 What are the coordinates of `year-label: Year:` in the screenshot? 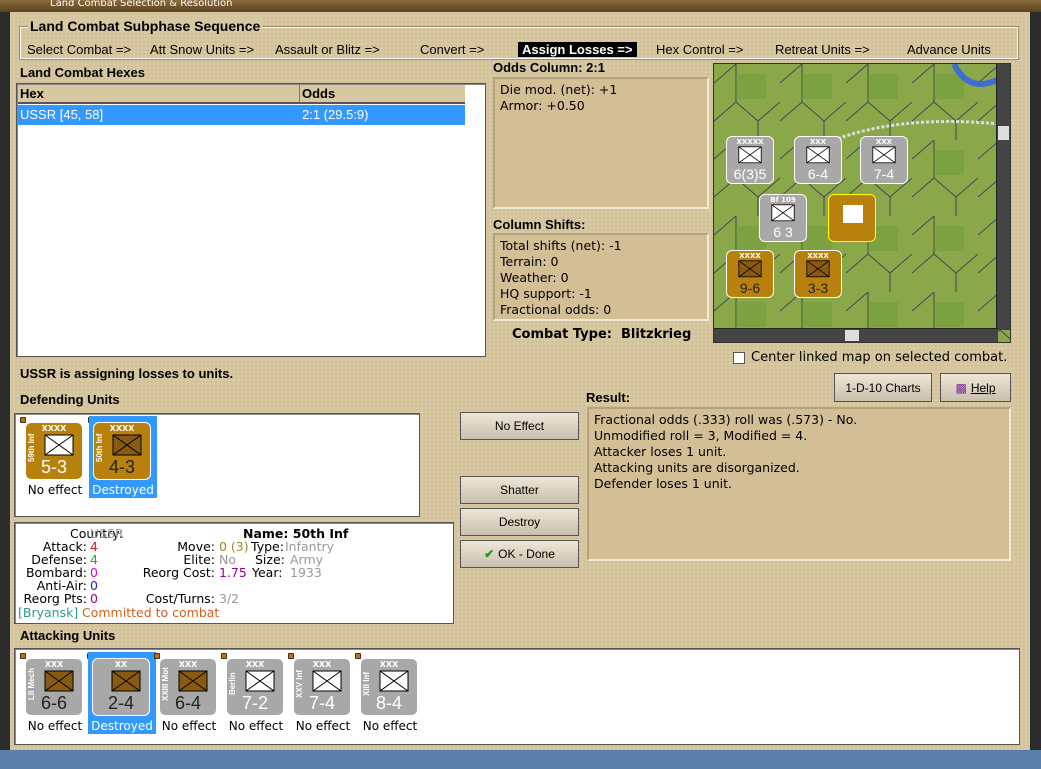 It's located at (267, 572).